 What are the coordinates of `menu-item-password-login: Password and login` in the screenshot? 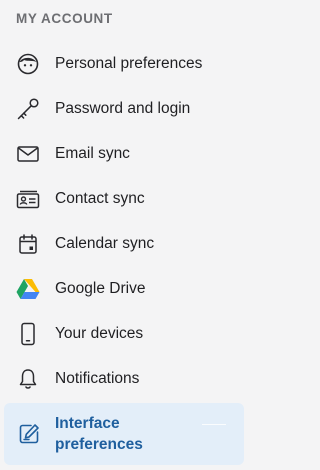 It's located at (125, 108).